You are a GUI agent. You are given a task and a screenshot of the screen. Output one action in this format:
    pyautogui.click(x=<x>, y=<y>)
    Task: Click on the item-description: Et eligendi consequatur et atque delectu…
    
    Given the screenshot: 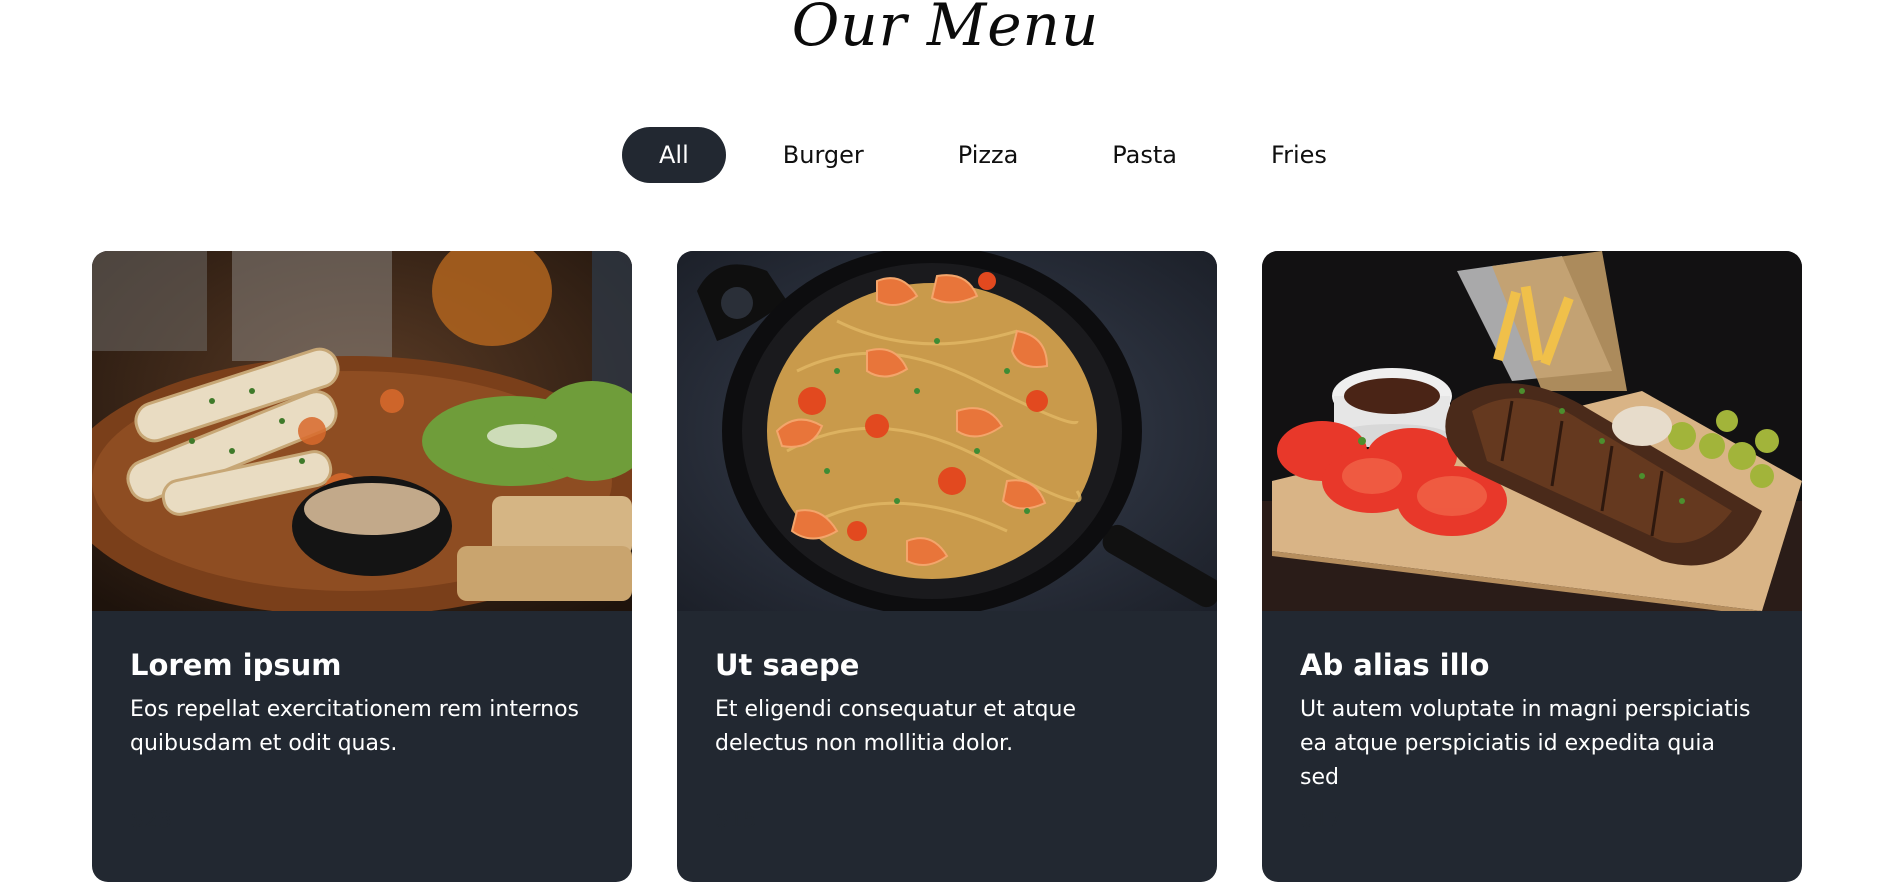 What is the action you would take?
    pyautogui.click(x=895, y=726)
    